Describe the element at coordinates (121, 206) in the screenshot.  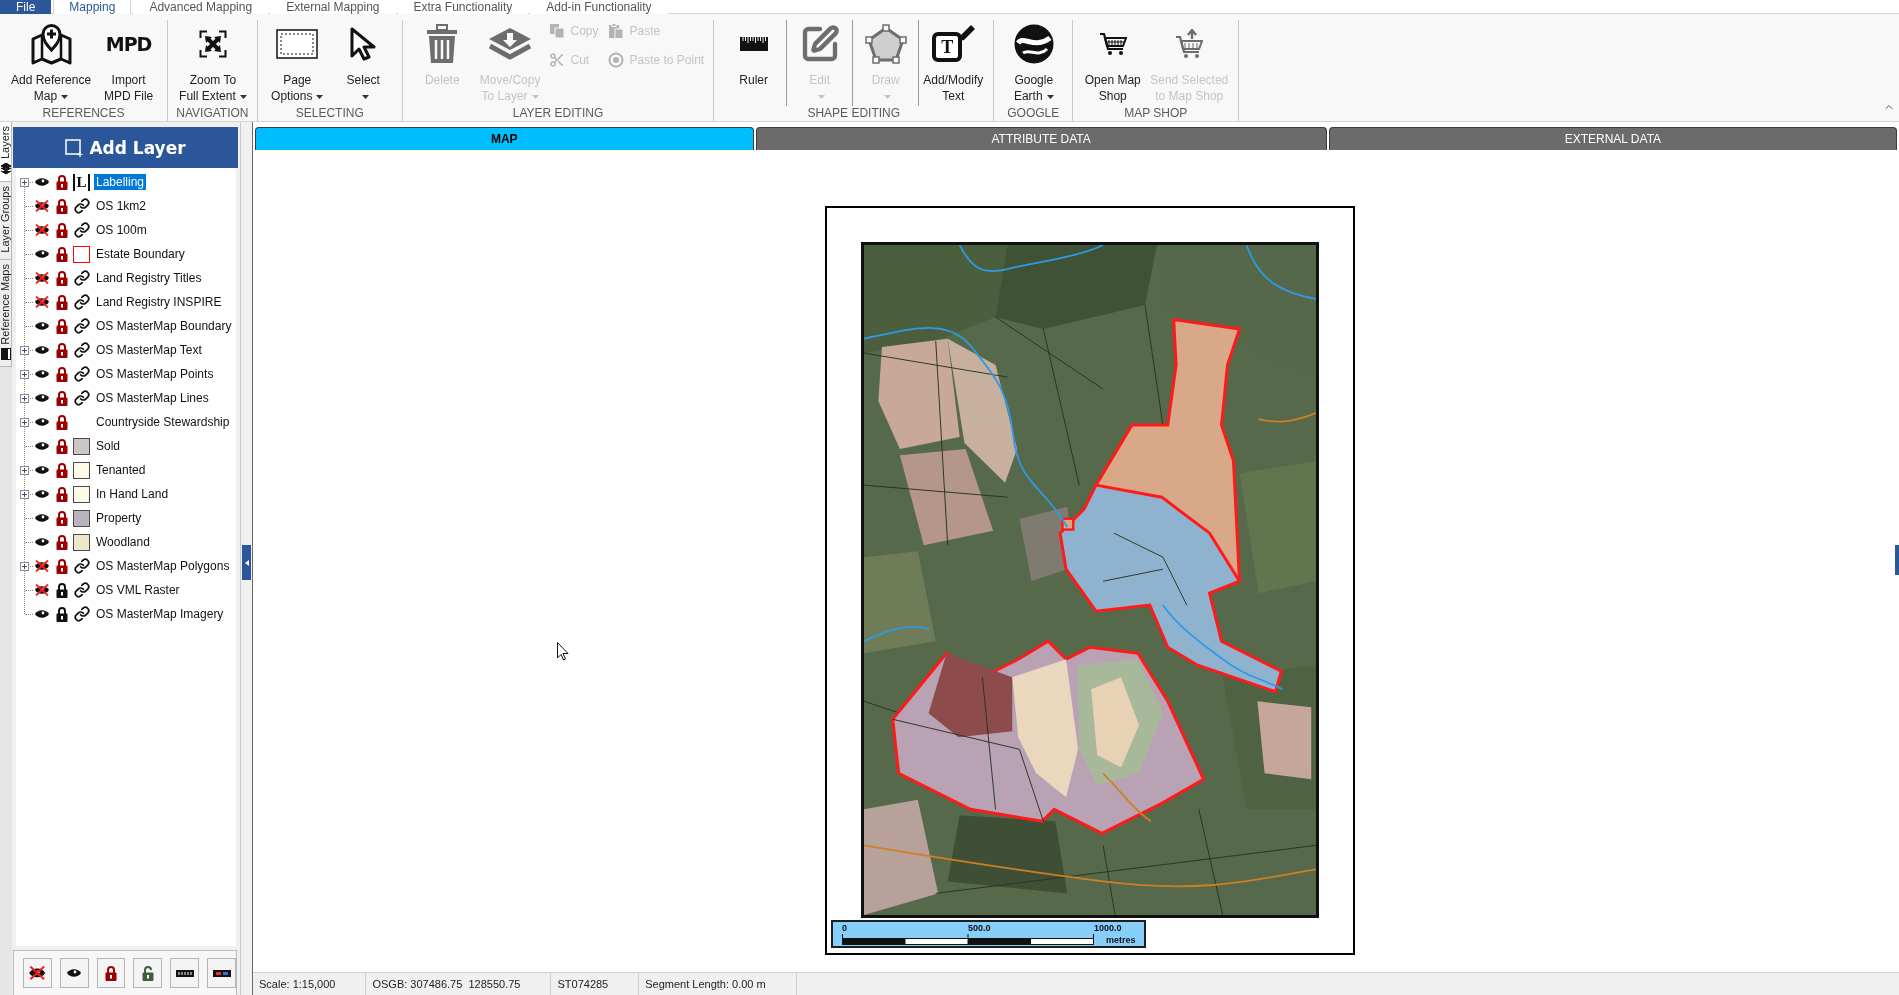
I see `layer-name: OS 1km2` at that location.